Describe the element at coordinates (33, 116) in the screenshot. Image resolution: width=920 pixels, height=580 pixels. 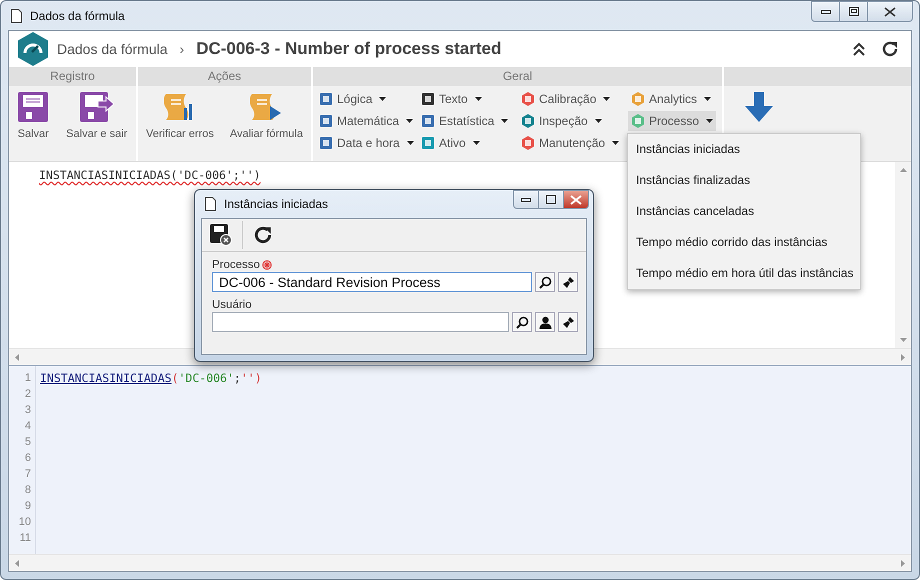
I see `ribbon-button: Salvar` at that location.